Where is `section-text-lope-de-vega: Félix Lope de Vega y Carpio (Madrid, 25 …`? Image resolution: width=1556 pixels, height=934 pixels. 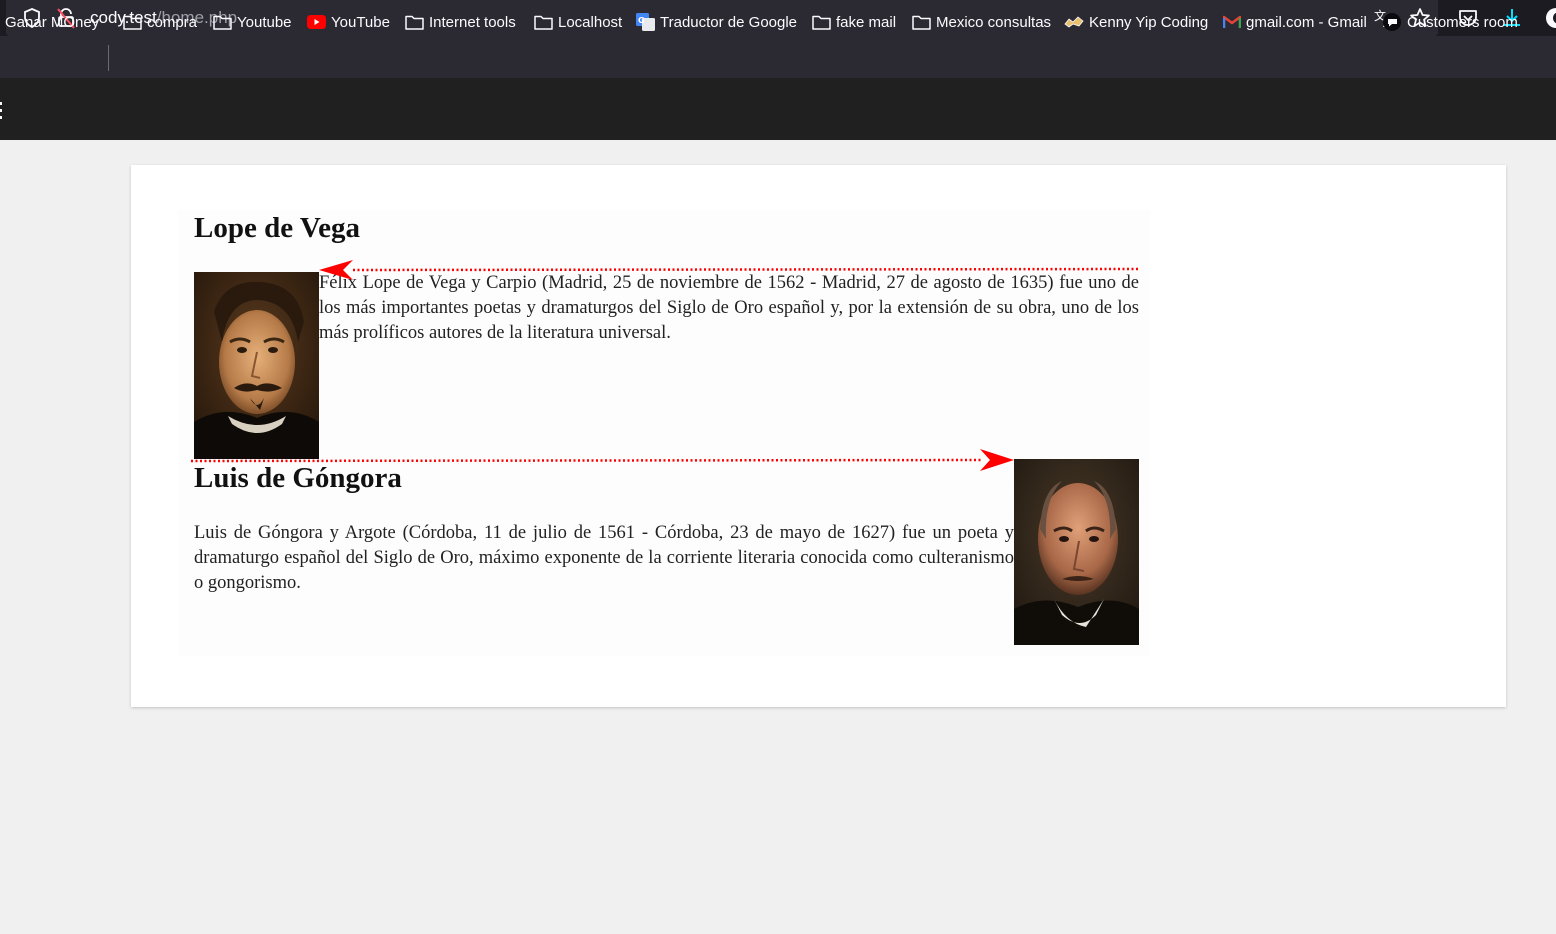 section-text-lope-de-vega: Félix Lope de Vega y Carpio (Madrid, 25 … is located at coordinates (729, 308).